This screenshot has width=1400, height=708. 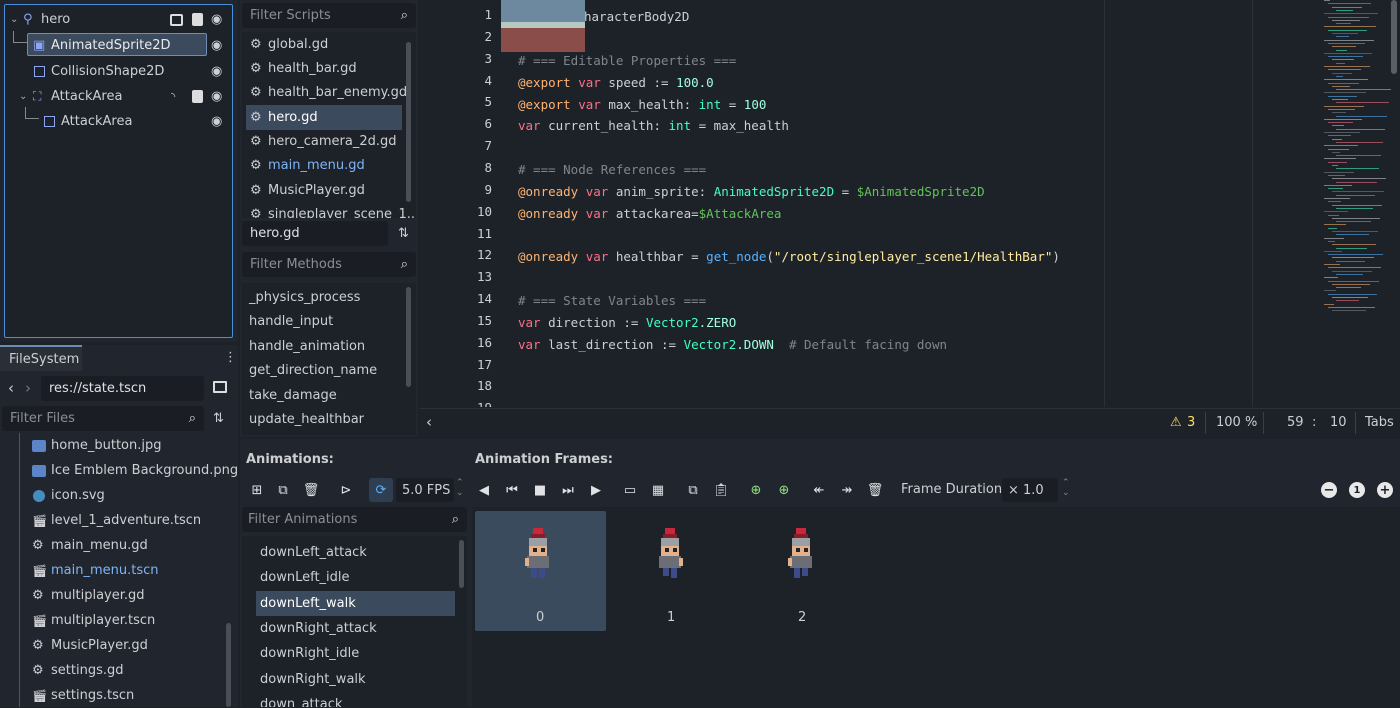 What do you see at coordinates (329, 44) in the screenshot?
I see `script-item: ⚙ global.gd` at bounding box center [329, 44].